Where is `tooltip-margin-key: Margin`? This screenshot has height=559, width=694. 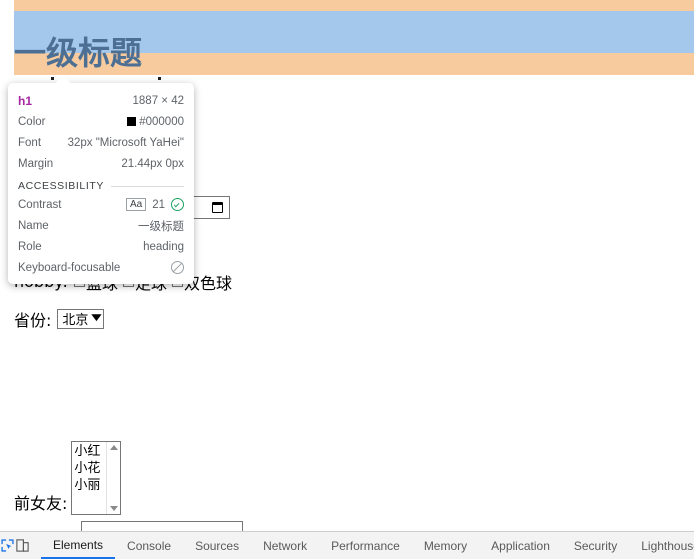 tooltip-margin-key: Margin is located at coordinates (36, 163).